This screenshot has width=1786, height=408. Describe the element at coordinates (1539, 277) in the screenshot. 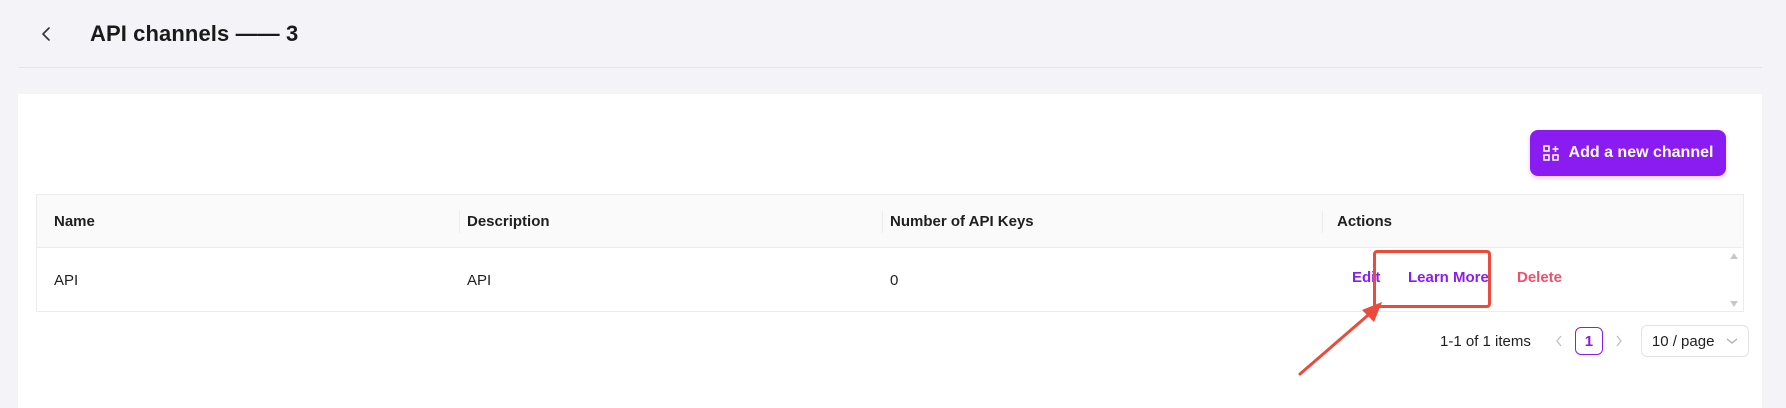

I see `delete-link: Delete` at that location.